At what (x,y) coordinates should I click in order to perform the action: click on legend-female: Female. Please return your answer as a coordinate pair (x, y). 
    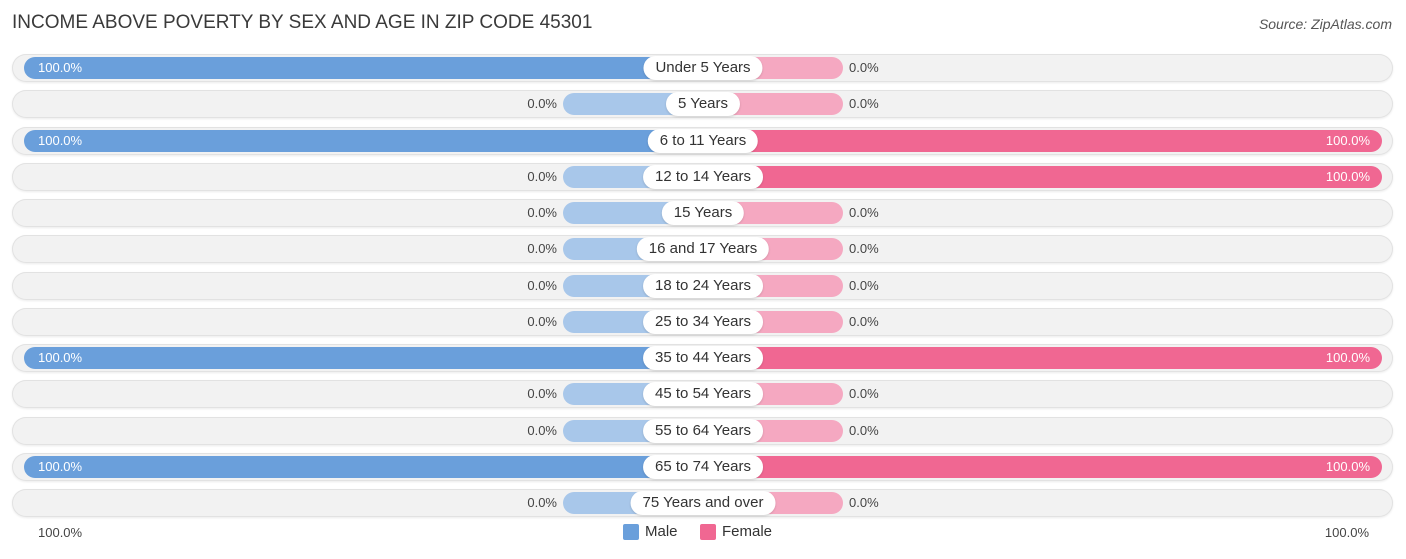
    Looking at the image, I should click on (736, 531).